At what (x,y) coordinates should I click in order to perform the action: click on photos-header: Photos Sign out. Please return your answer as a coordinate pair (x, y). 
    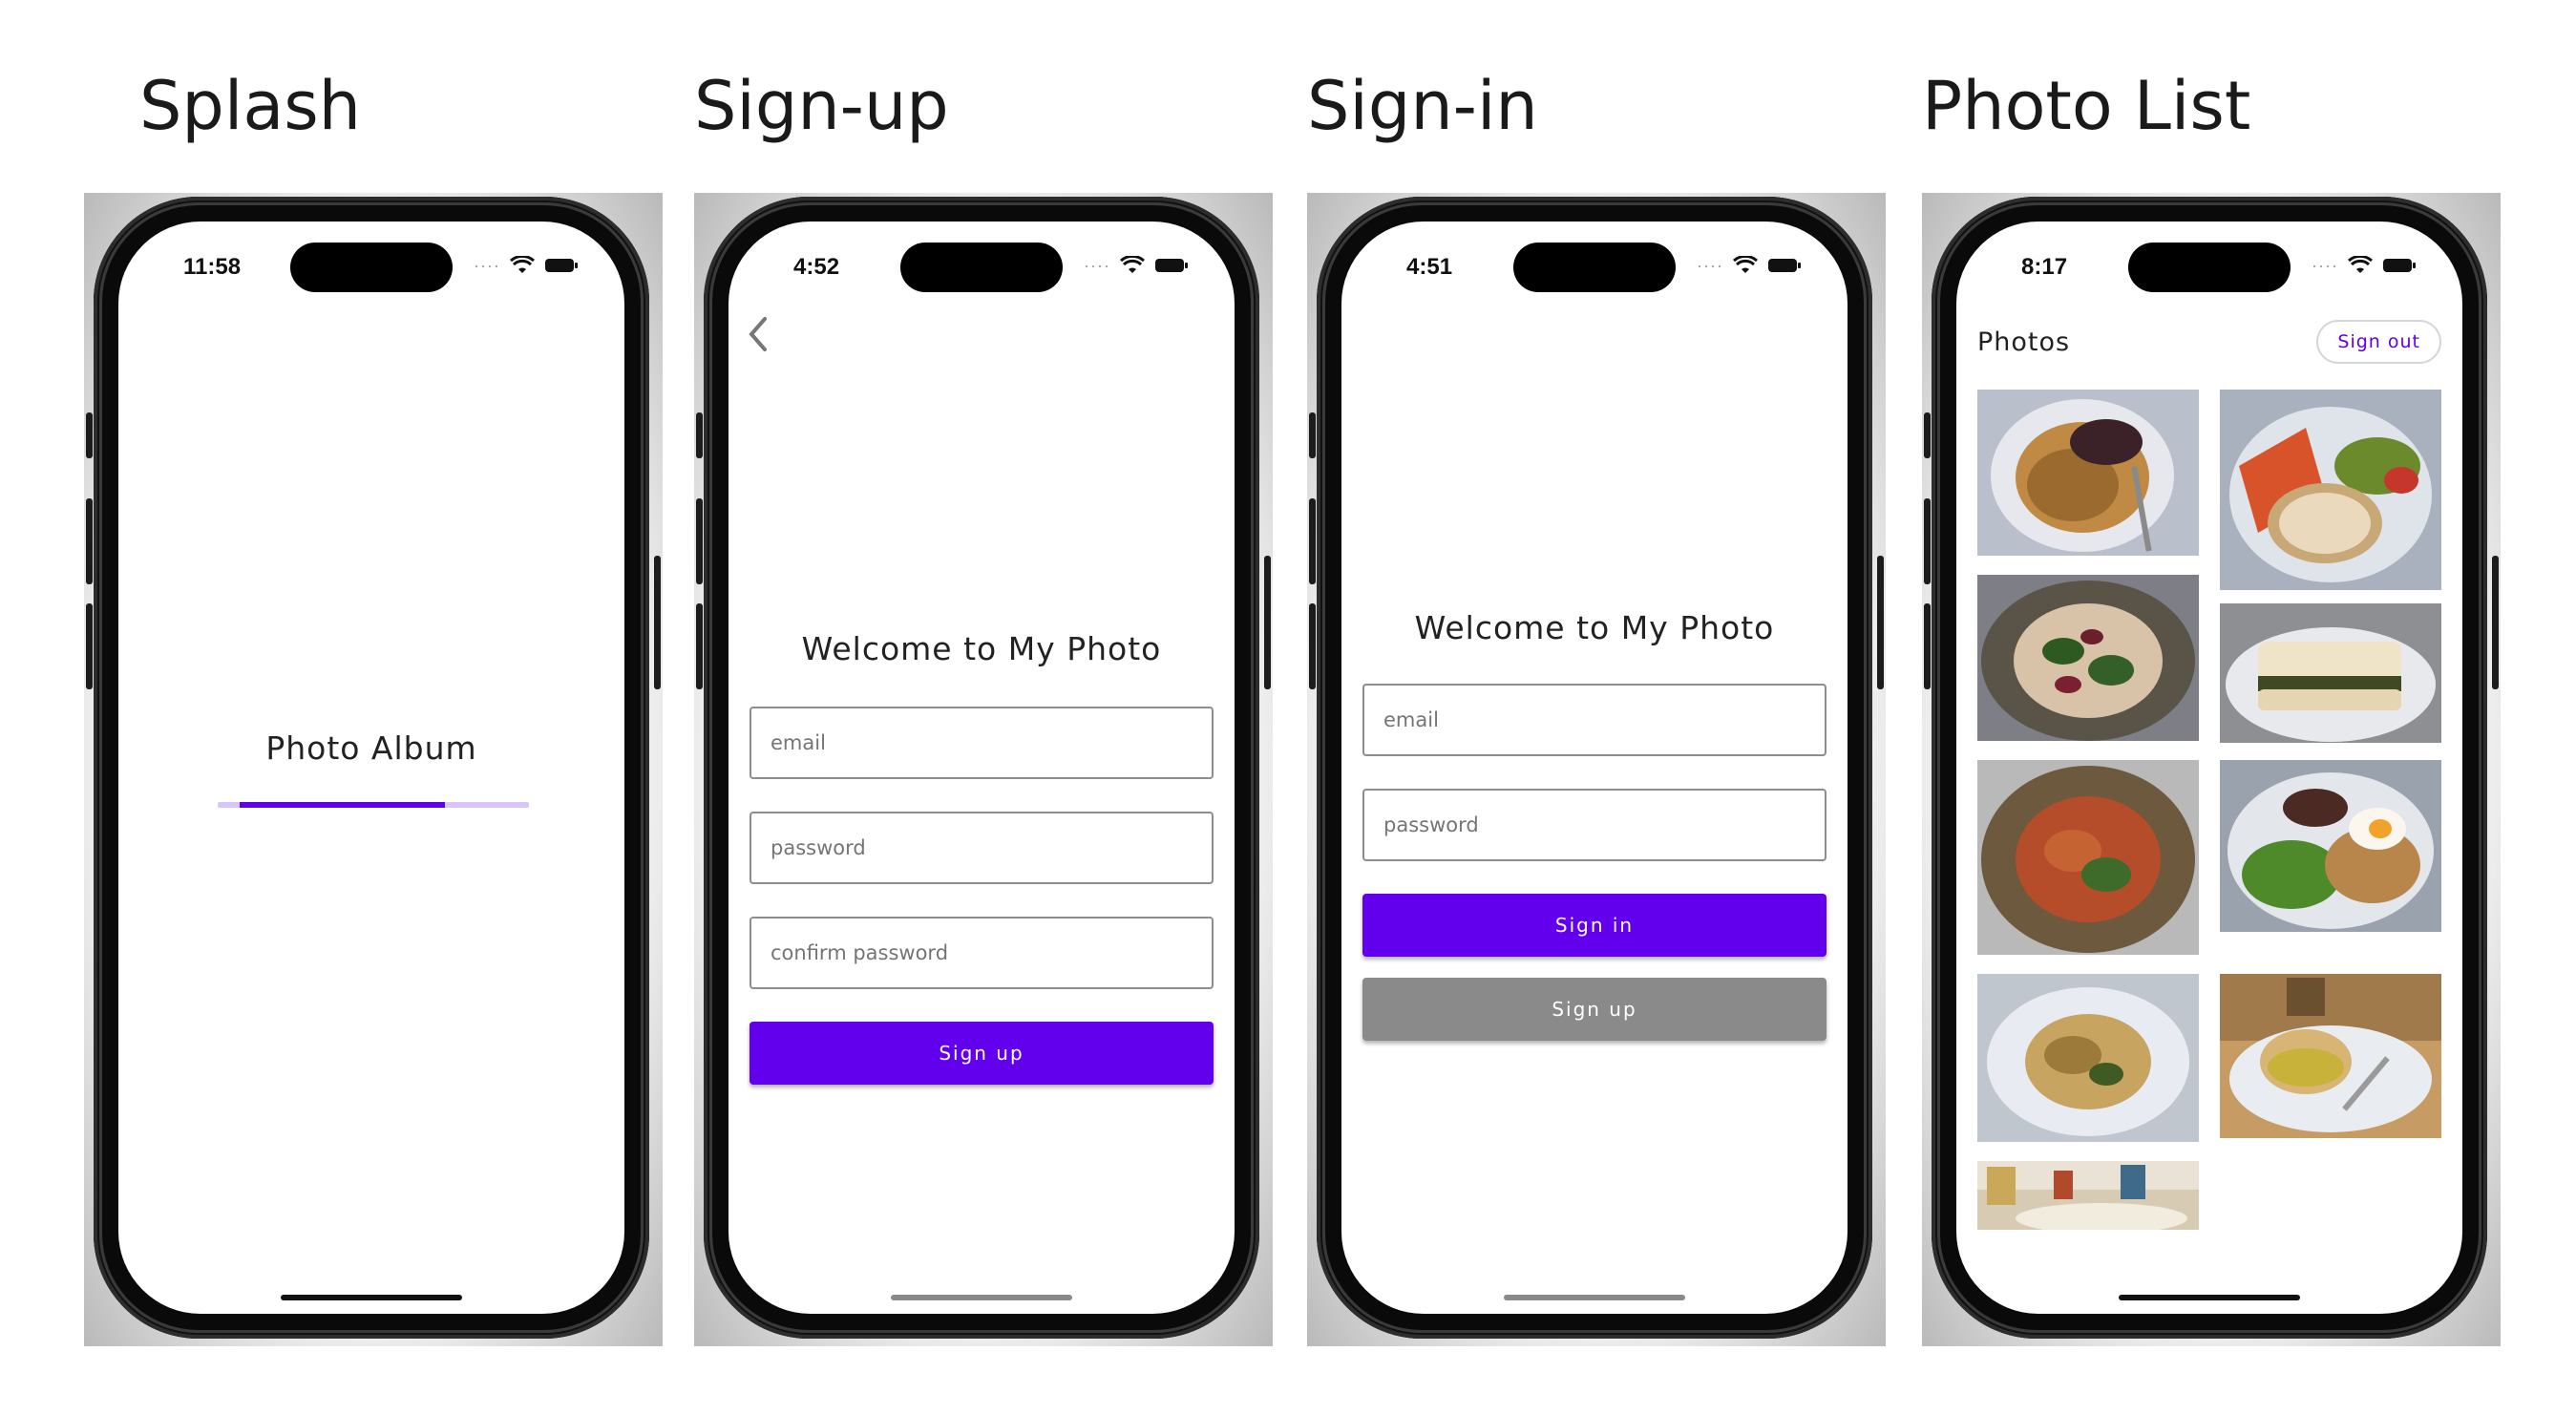
    Looking at the image, I should click on (2209, 342).